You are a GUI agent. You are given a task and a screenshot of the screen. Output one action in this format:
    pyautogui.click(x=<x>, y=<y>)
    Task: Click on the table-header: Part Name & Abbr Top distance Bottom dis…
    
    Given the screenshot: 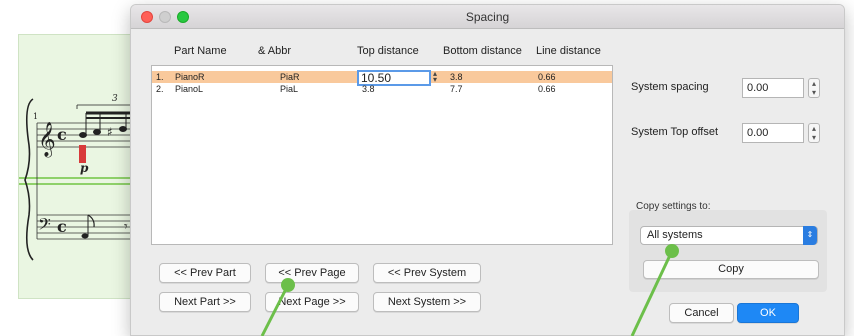 What is the action you would take?
    pyautogui.click(x=371, y=53)
    